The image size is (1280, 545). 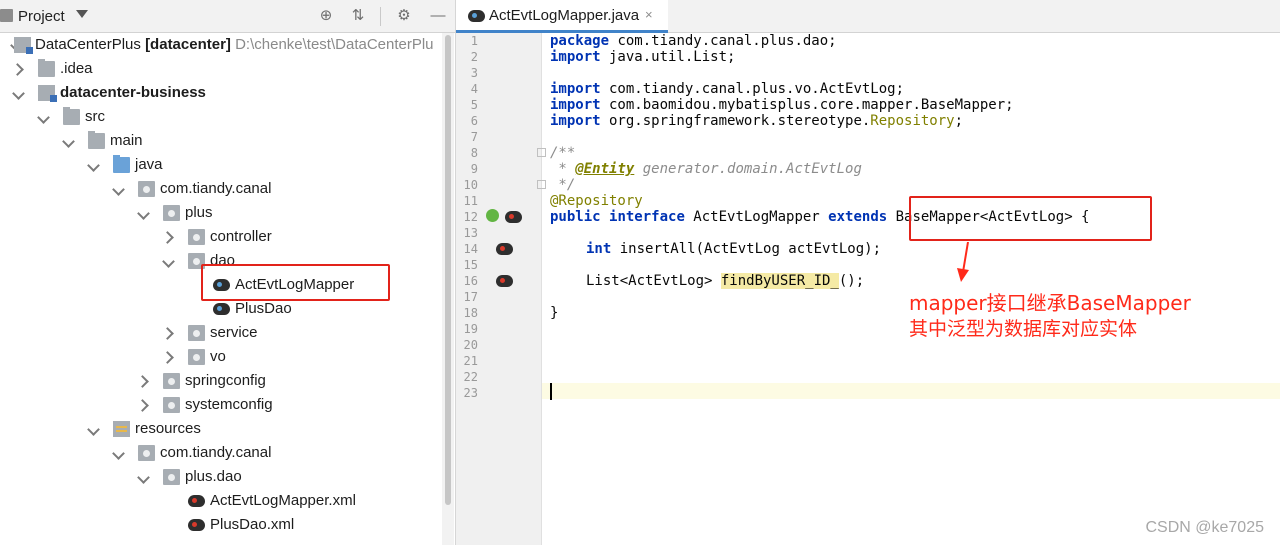 I want to click on code-line: List<ActEvtLog> findByUSER_ID_();, so click(x=725, y=281).